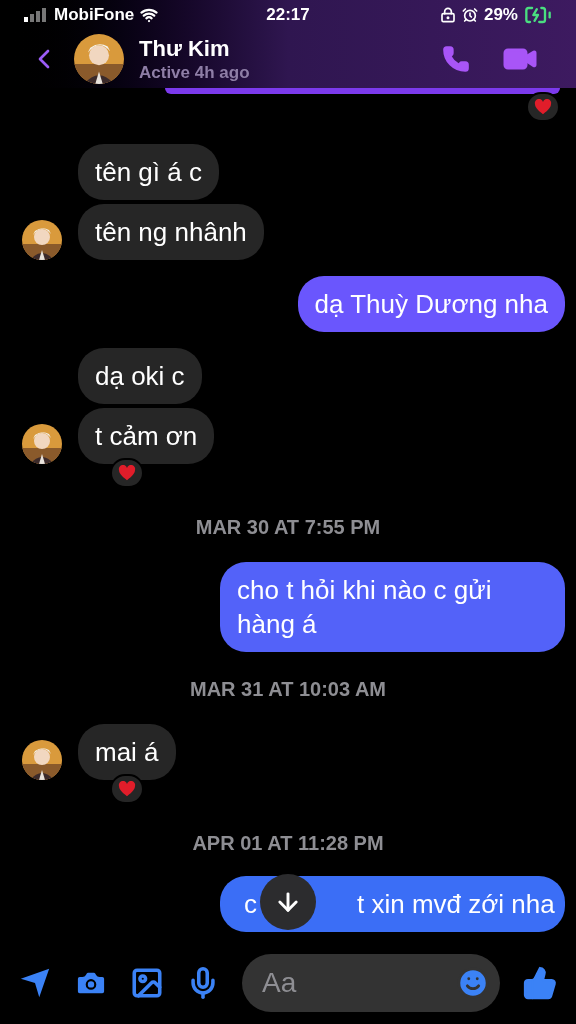 The image size is (576, 1024). I want to click on sent-message: dạ Thuỳ Dương nha, so click(431, 304).